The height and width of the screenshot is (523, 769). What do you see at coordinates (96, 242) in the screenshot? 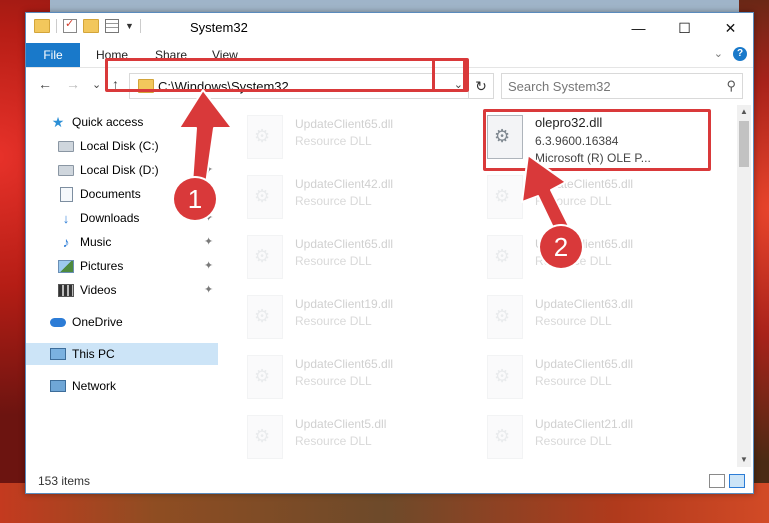
I see `sidebar-item-label: Music` at bounding box center [96, 242].